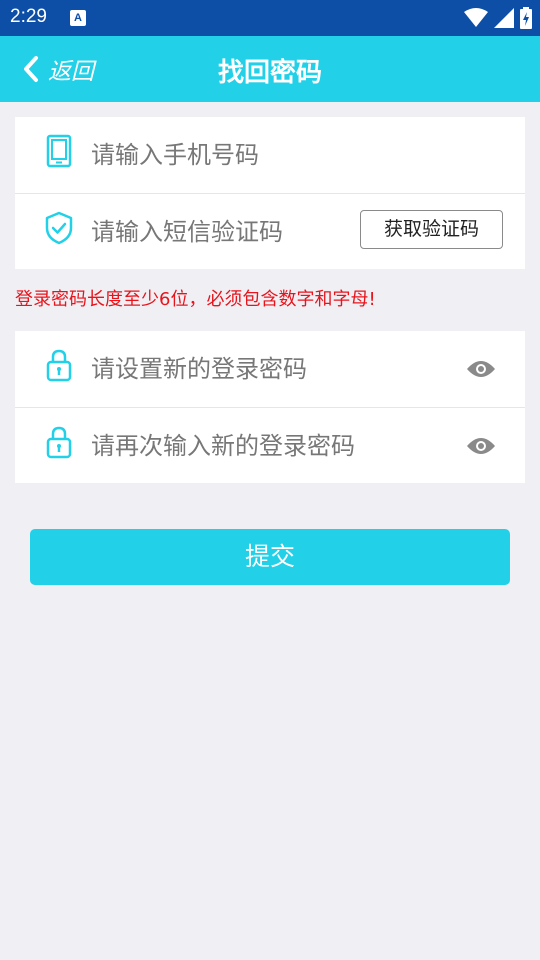  I want to click on signal-icon, so click(504, 18).